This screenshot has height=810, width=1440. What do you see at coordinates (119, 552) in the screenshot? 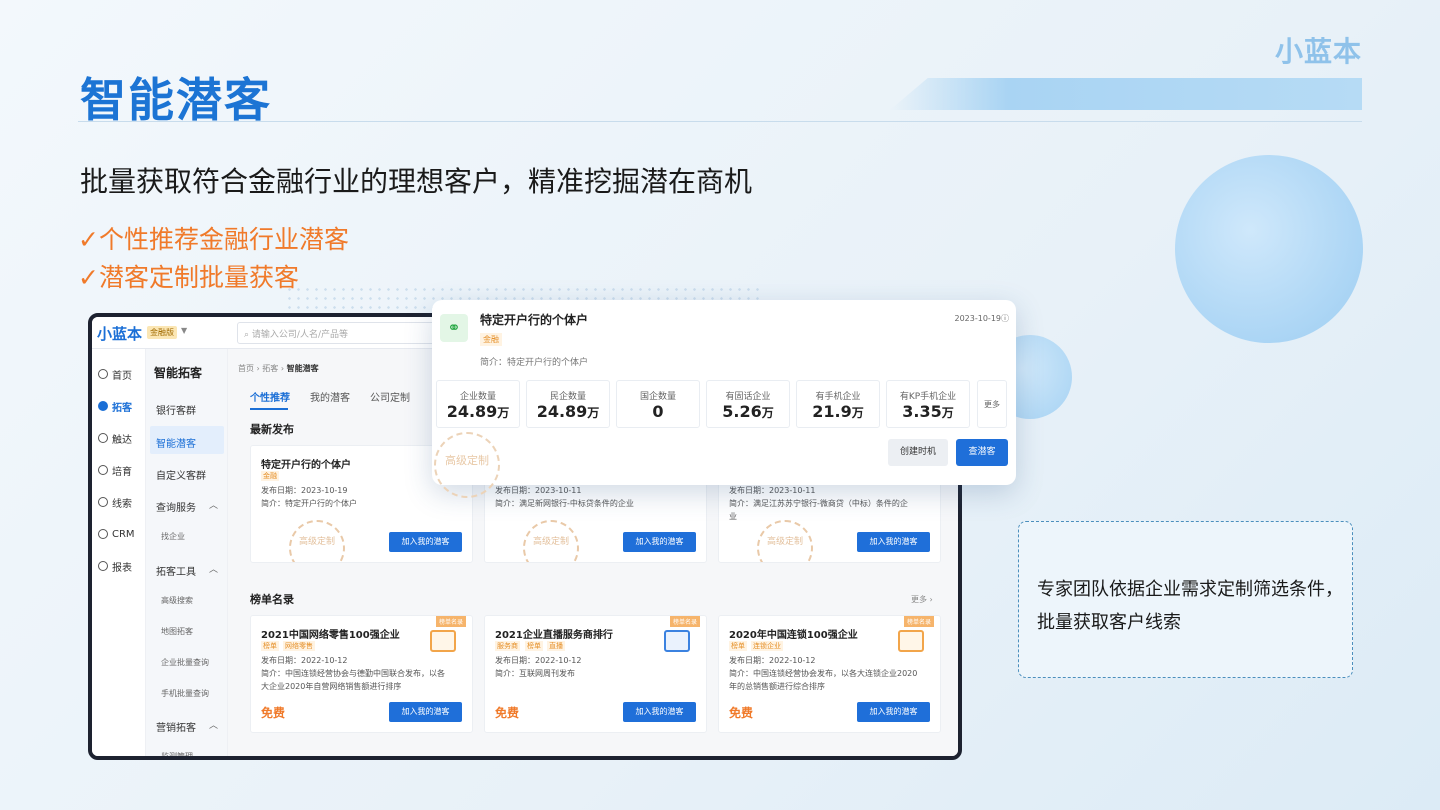
I see `main-nav: 首页 拓客 触达 培育 线索 CRM 报表` at bounding box center [119, 552].